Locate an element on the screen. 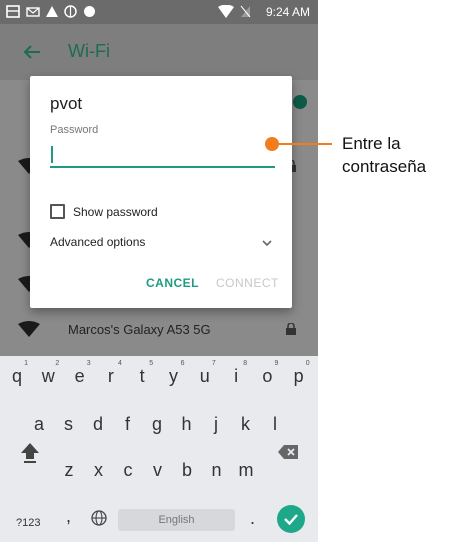  key-l: l is located at coordinates (275, 424).